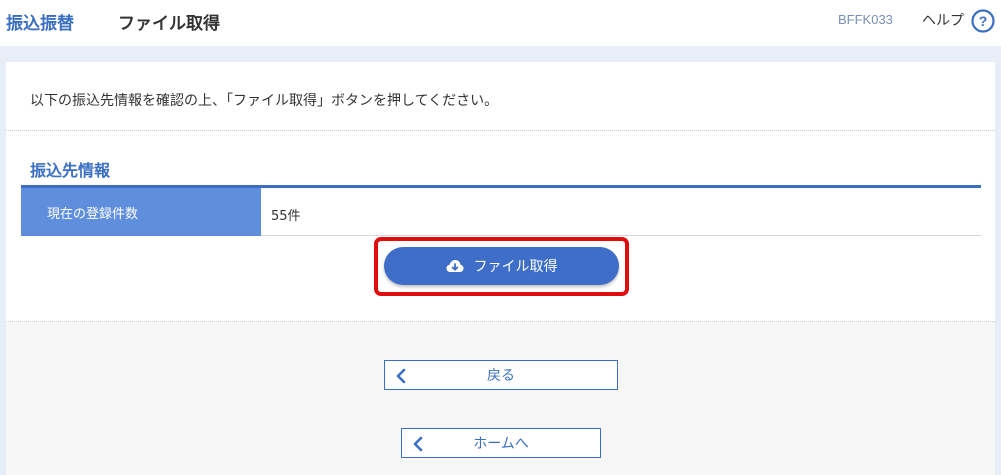 The image size is (1001, 475). I want to click on screen-id: BFFK033, so click(865, 19).